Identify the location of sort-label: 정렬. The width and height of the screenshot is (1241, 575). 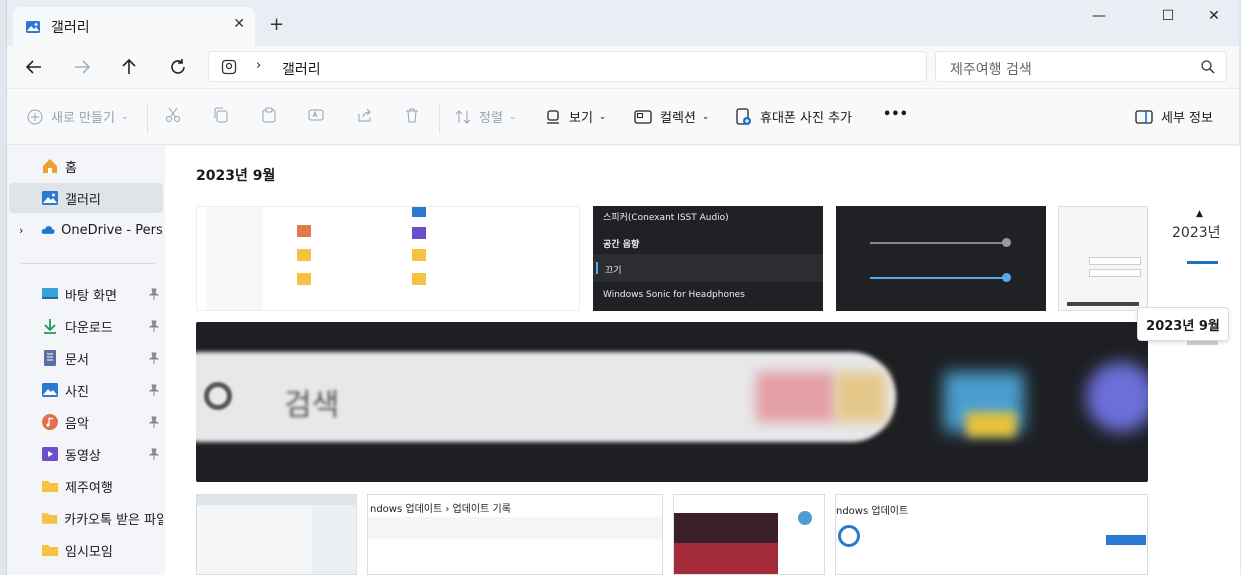
(491, 118).